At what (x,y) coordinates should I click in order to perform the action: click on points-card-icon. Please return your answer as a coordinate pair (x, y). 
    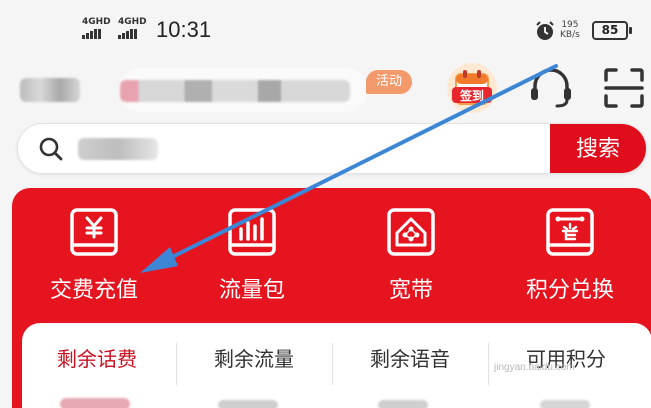
    Looking at the image, I should click on (570, 232).